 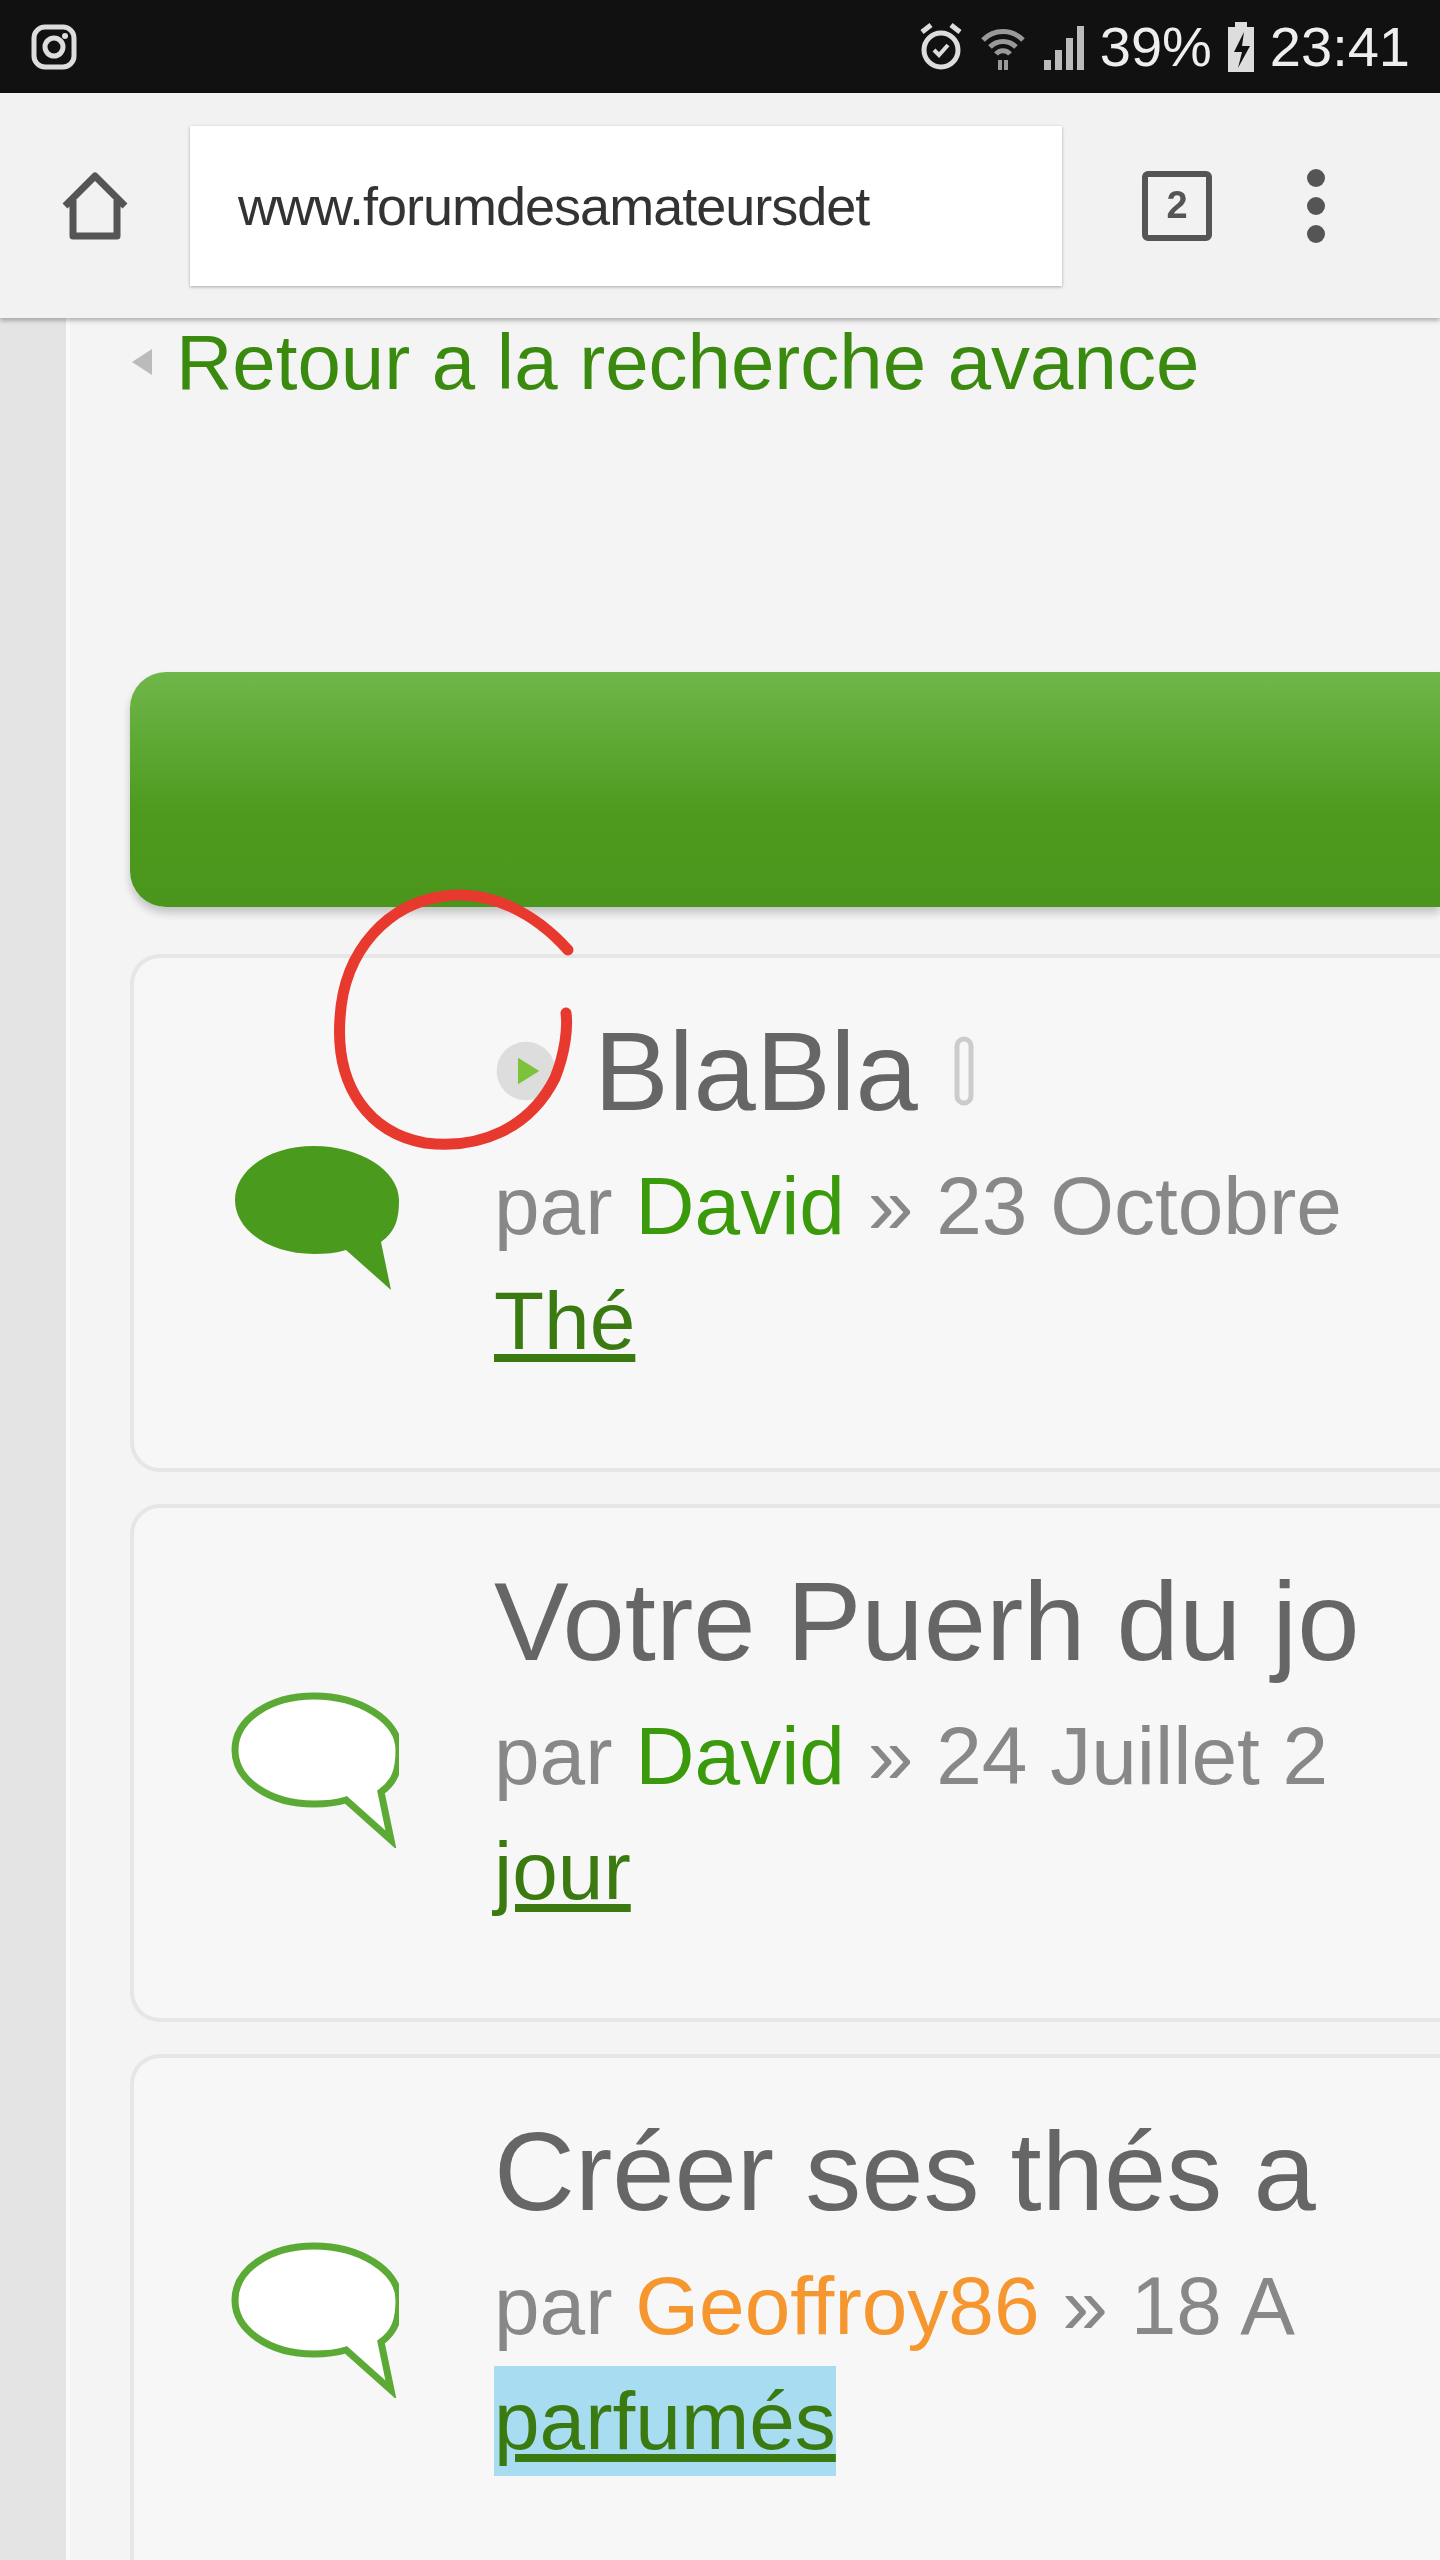 What do you see at coordinates (1098, 1755) in the screenshot?
I see `post-date: » 24 Juillet 2` at bounding box center [1098, 1755].